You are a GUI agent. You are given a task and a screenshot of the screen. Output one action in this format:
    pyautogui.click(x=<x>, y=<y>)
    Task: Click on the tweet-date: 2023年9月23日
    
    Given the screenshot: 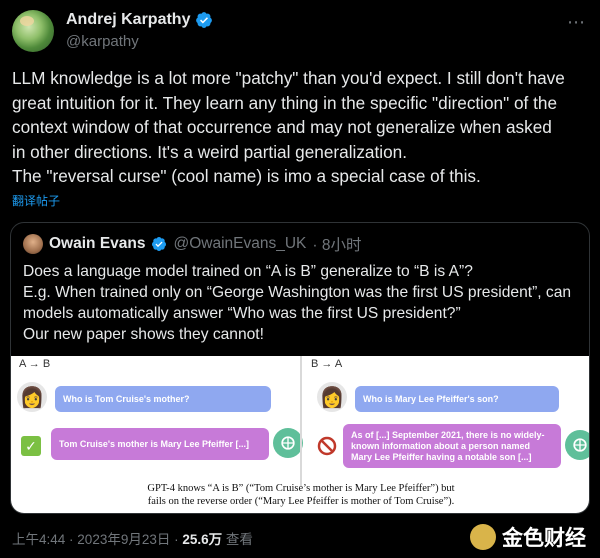 What is the action you would take?
    pyautogui.click(x=123, y=539)
    